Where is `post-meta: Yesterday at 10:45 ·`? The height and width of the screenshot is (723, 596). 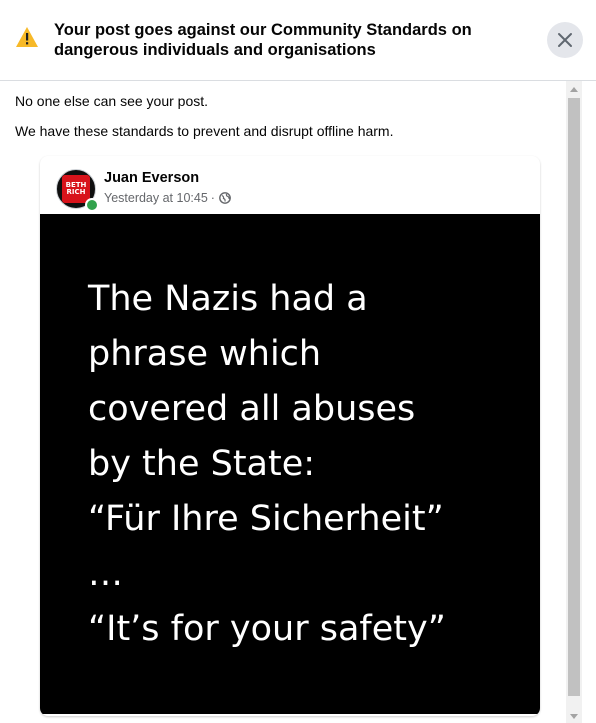 post-meta: Yesterday at 10:45 · is located at coordinates (167, 198).